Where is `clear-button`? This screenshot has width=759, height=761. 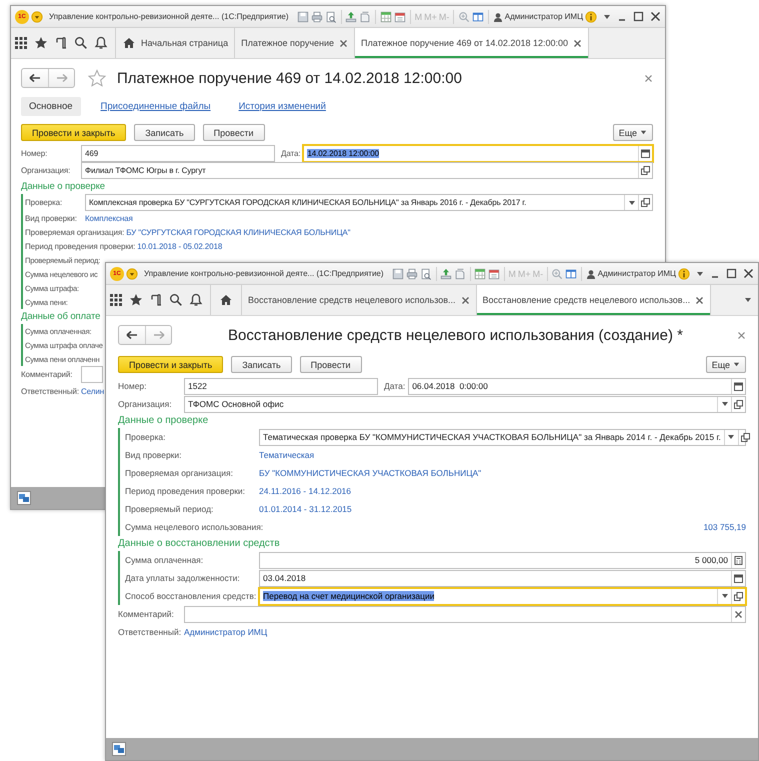
clear-button is located at coordinates (738, 614).